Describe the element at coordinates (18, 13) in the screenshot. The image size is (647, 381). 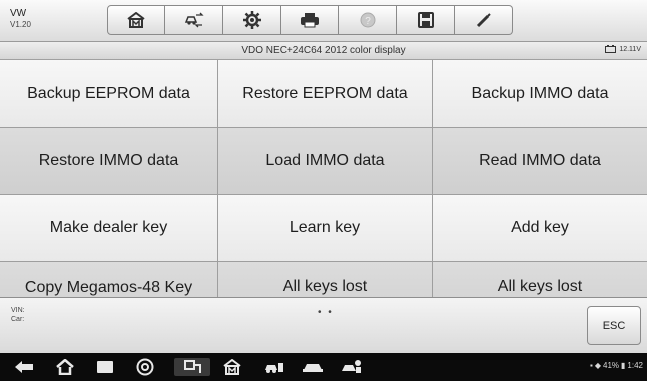
I see `vehicle-make: VW` at that location.